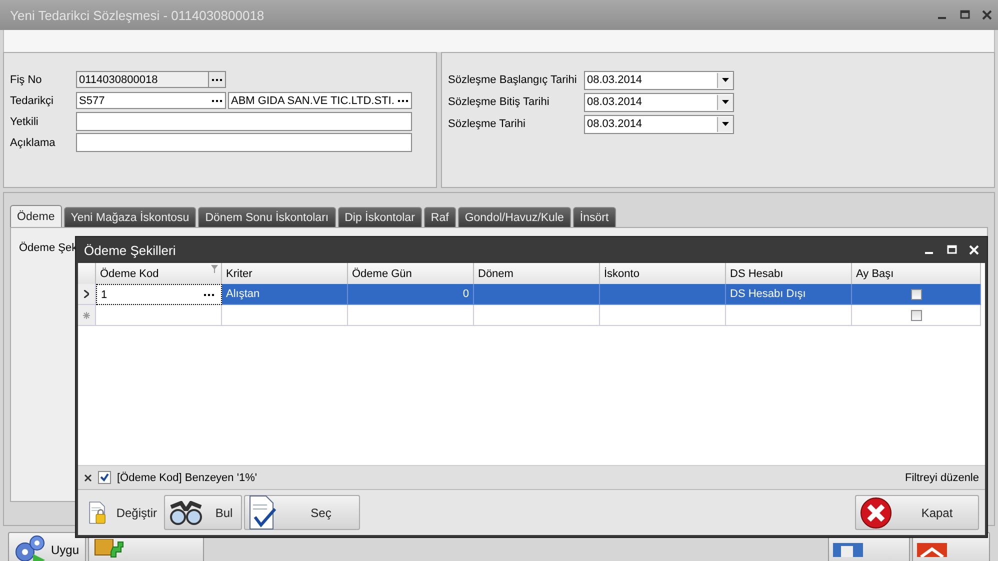 This screenshot has height=561, width=998. I want to click on column-header: Kriter, so click(285, 274).